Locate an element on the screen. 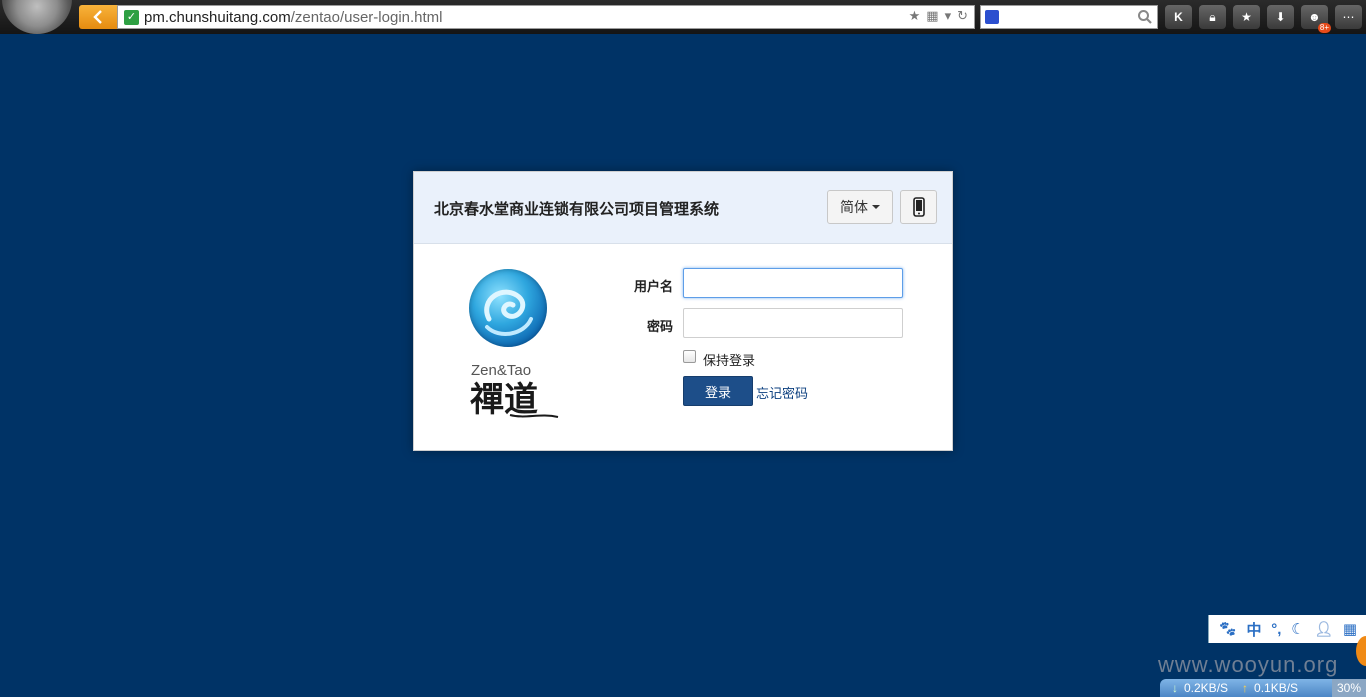  punctuation-icon: °, is located at coordinates (1276, 629).